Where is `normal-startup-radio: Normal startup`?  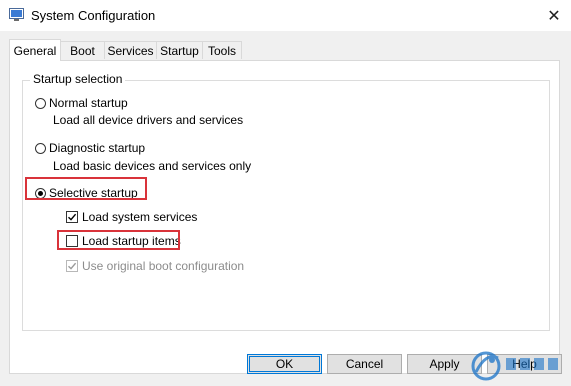 normal-startup-radio: Normal startup is located at coordinates (81, 103).